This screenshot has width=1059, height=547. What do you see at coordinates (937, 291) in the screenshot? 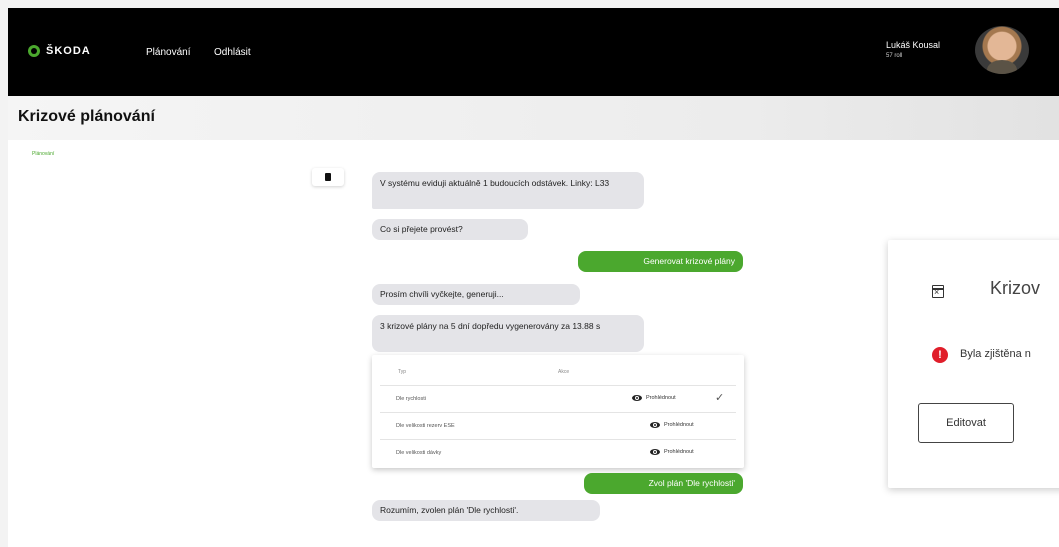
I see `calendar-icon` at bounding box center [937, 291].